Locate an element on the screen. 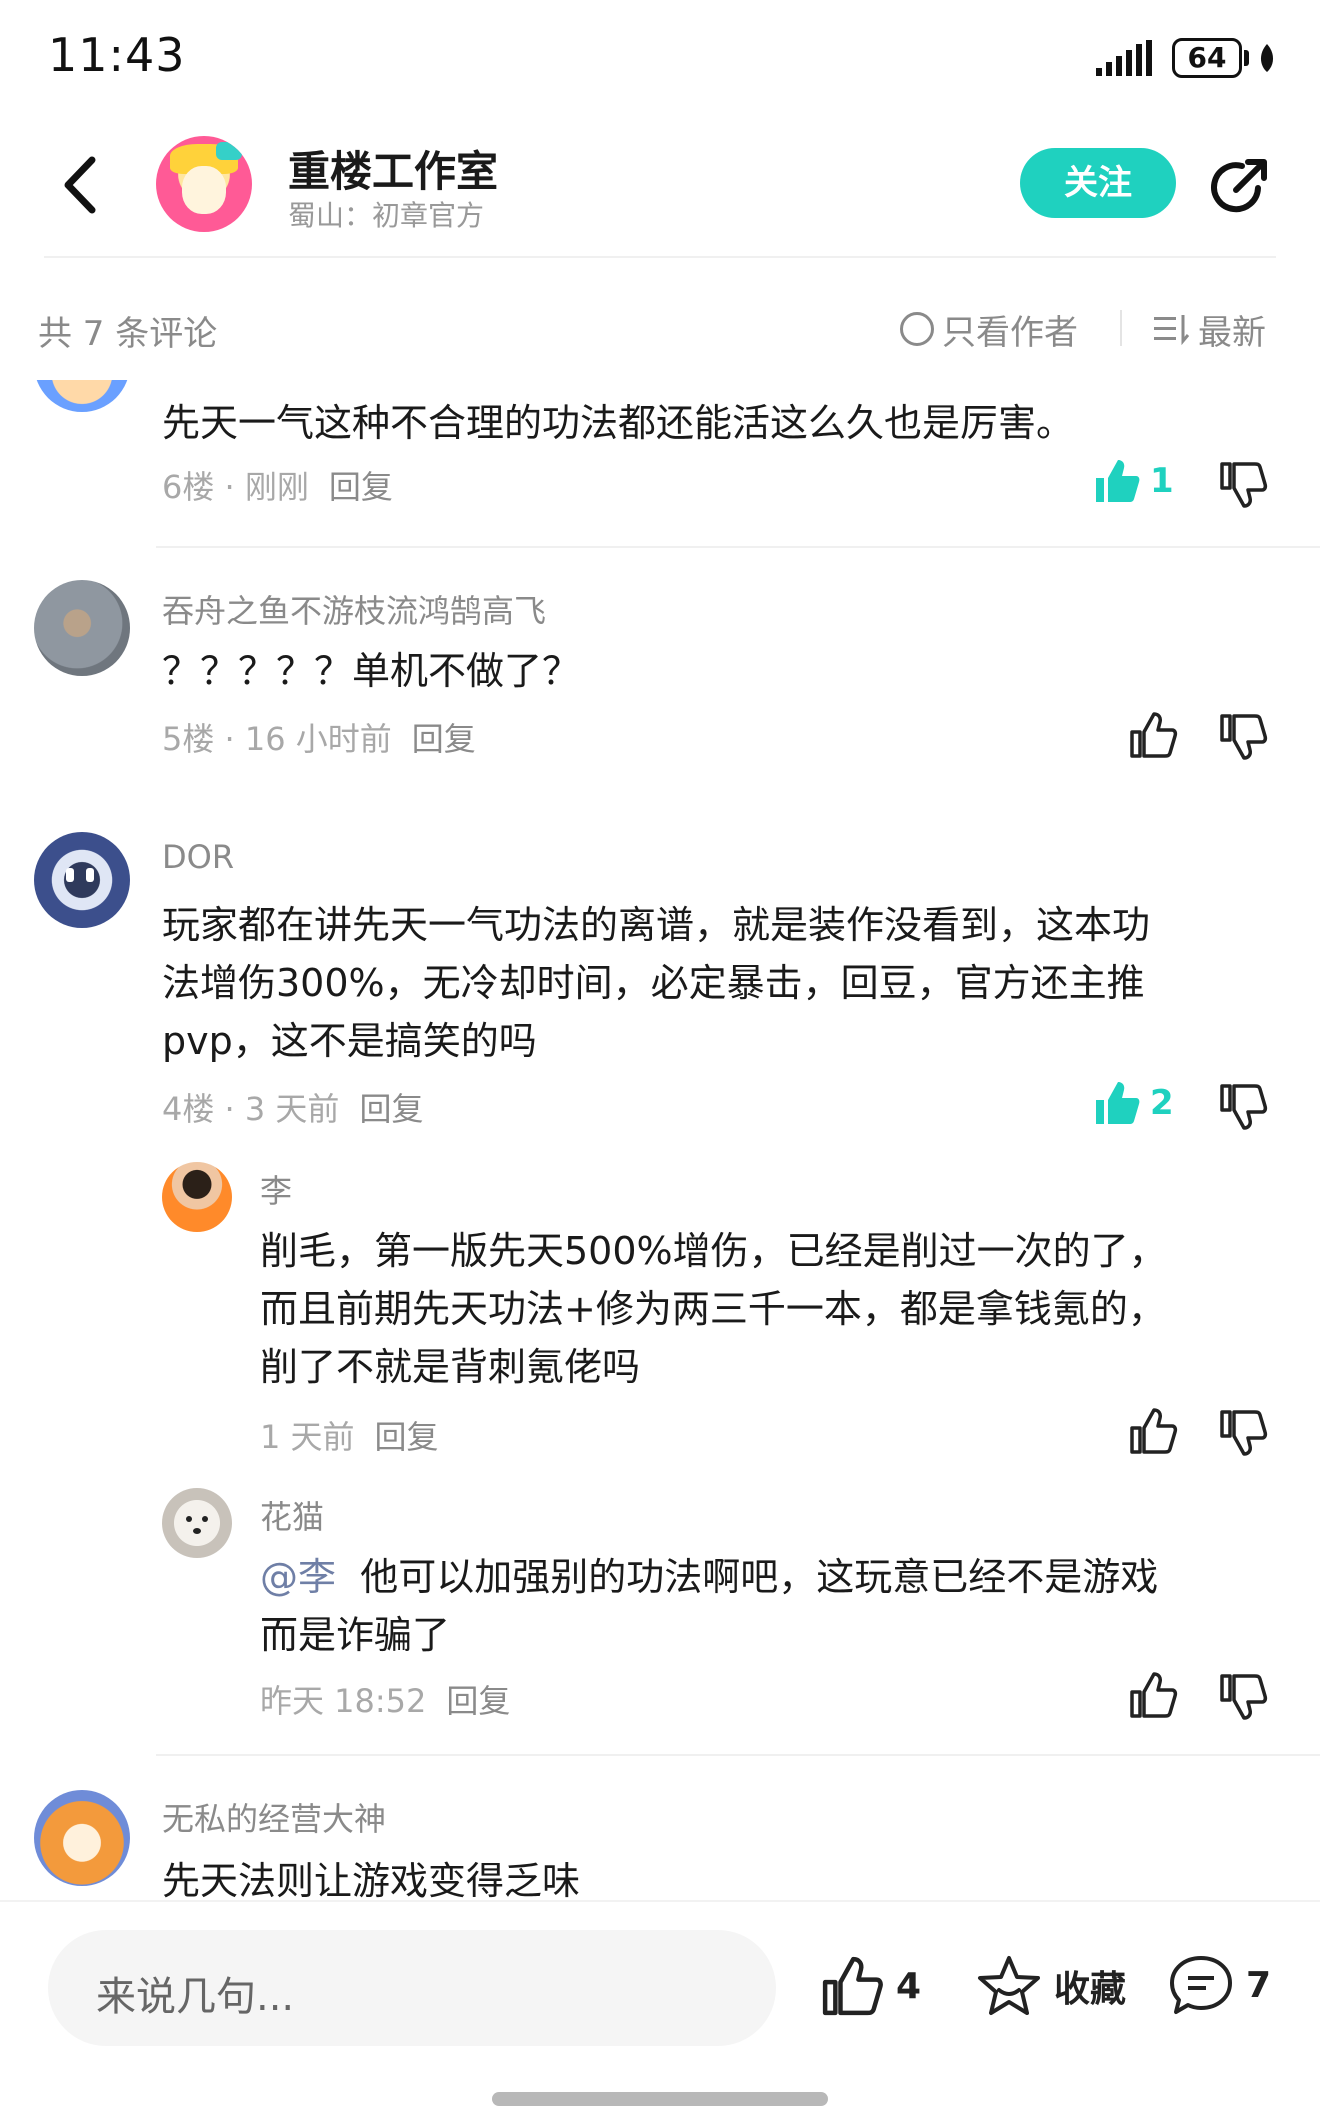  like-button: 2 is located at coordinates (1133, 1103).